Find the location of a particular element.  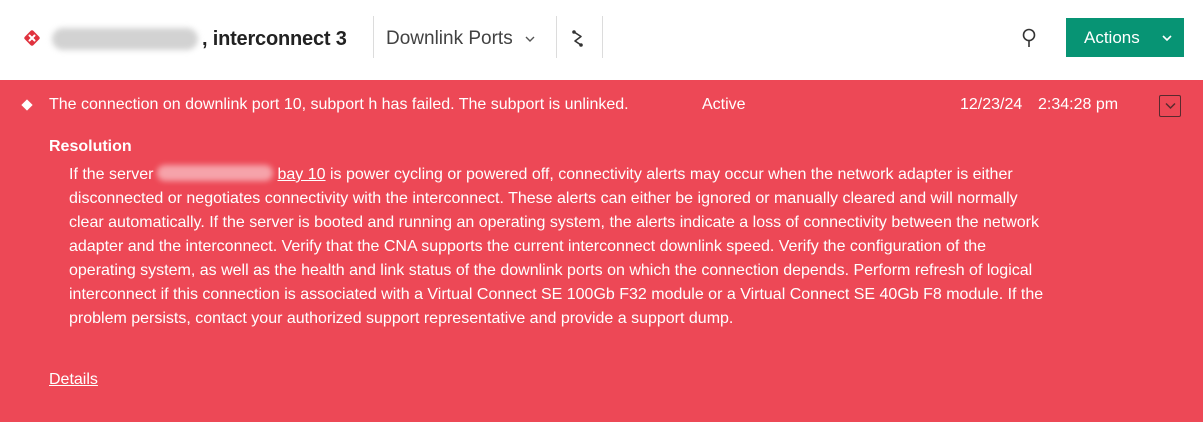

actions-button: Actions is located at coordinates (1125, 37).